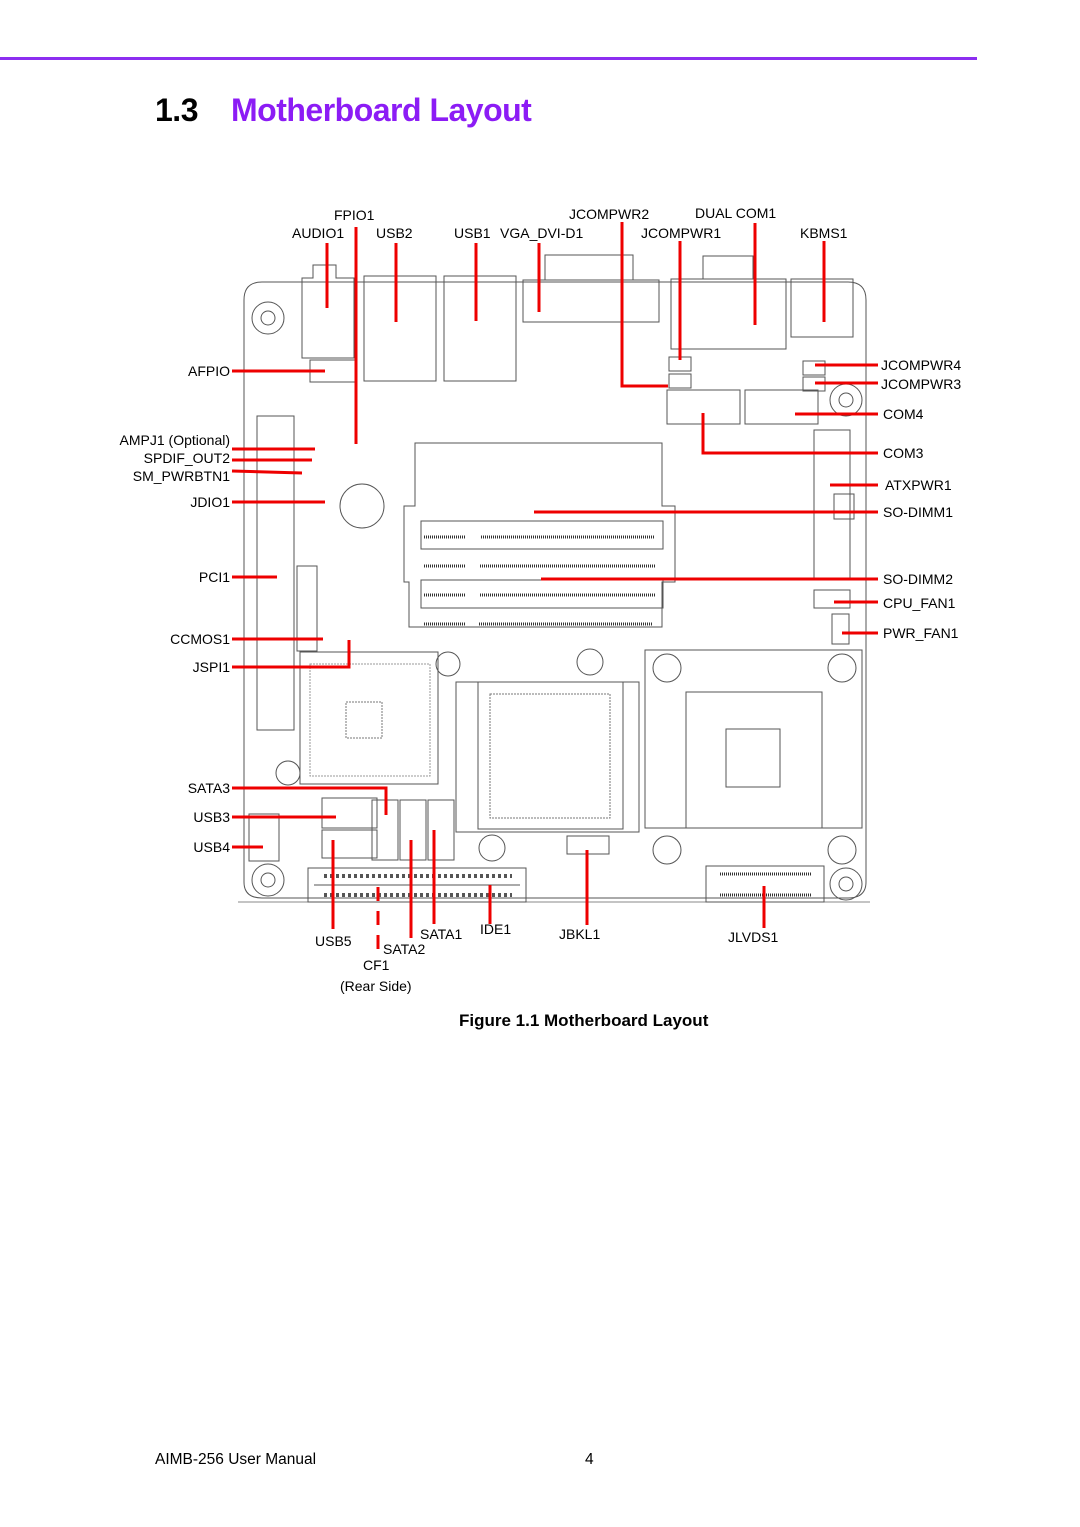 The width and height of the screenshot is (1080, 1527). What do you see at coordinates (364, 720) in the screenshot?
I see `chip-a-center` at bounding box center [364, 720].